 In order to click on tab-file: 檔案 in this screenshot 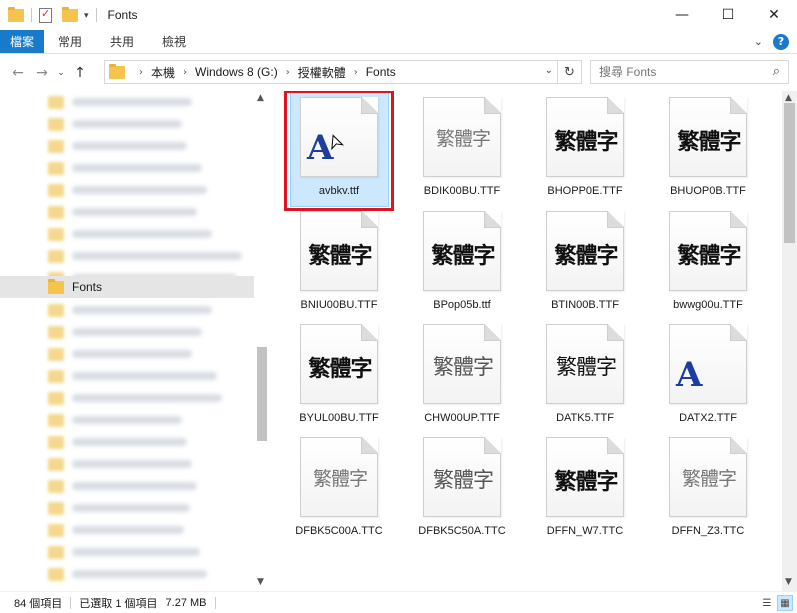, I will do `click(22, 41)`.